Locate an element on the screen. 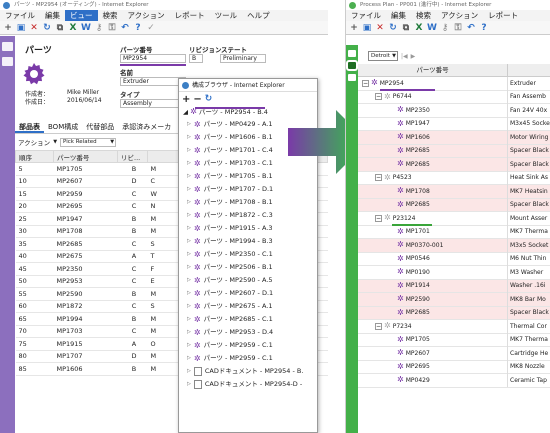  part-number-cell: MP1994 is located at coordinates (85, 319).